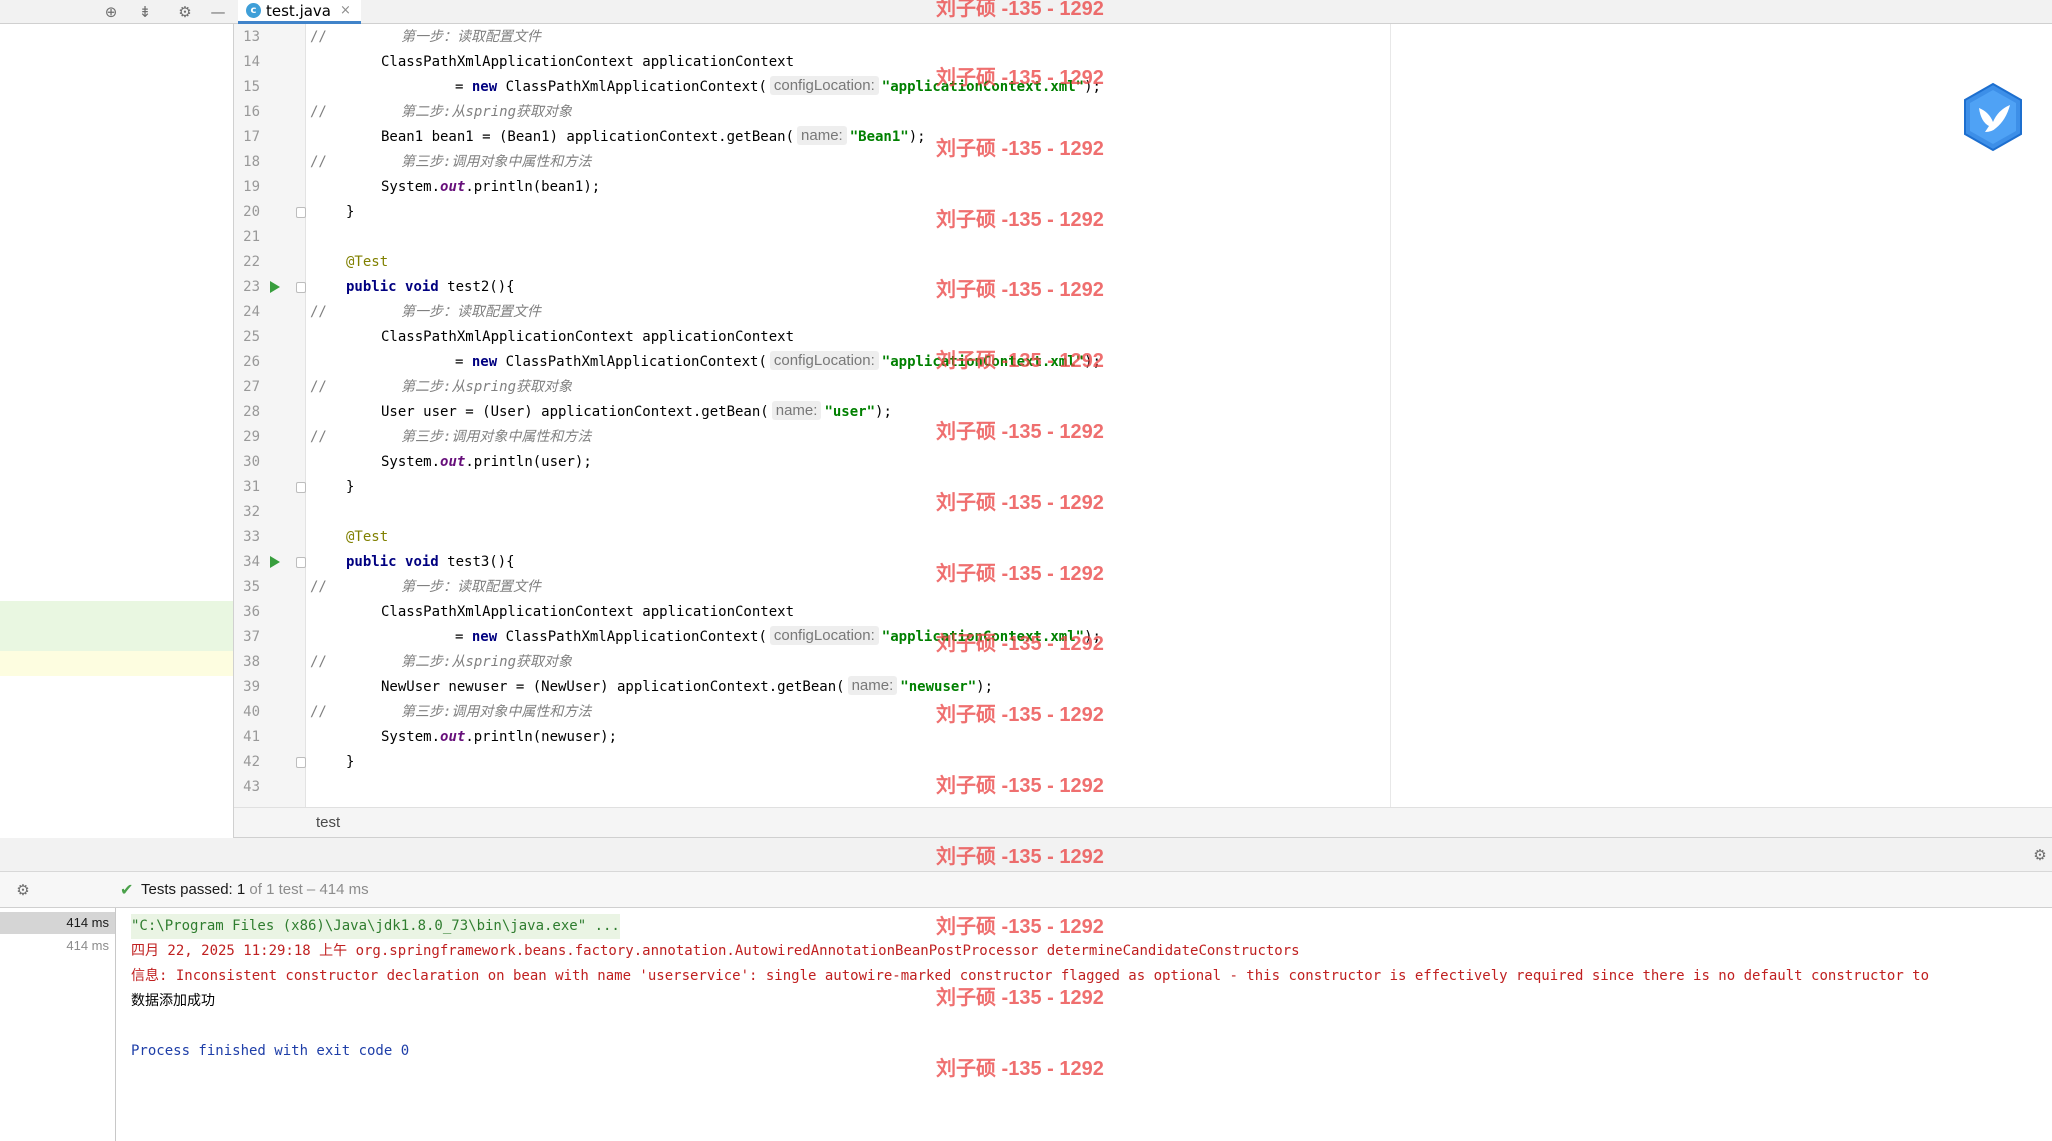 The height and width of the screenshot is (1141, 2052). I want to click on minimize-icon: —, so click(218, 12).